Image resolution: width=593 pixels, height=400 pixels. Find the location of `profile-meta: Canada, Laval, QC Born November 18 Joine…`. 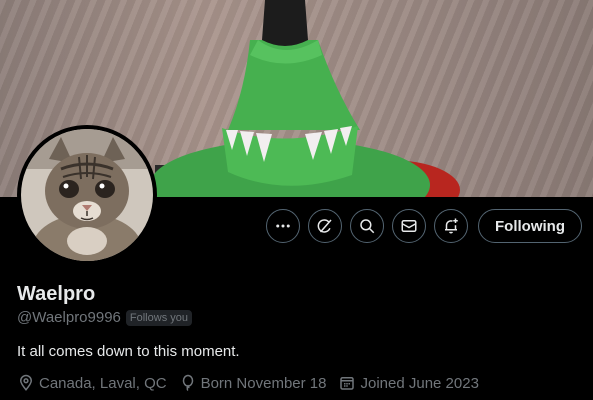

profile-meta: Canada, Laval, QC Born November 18 Joine… is located at coordinates (248, 383).